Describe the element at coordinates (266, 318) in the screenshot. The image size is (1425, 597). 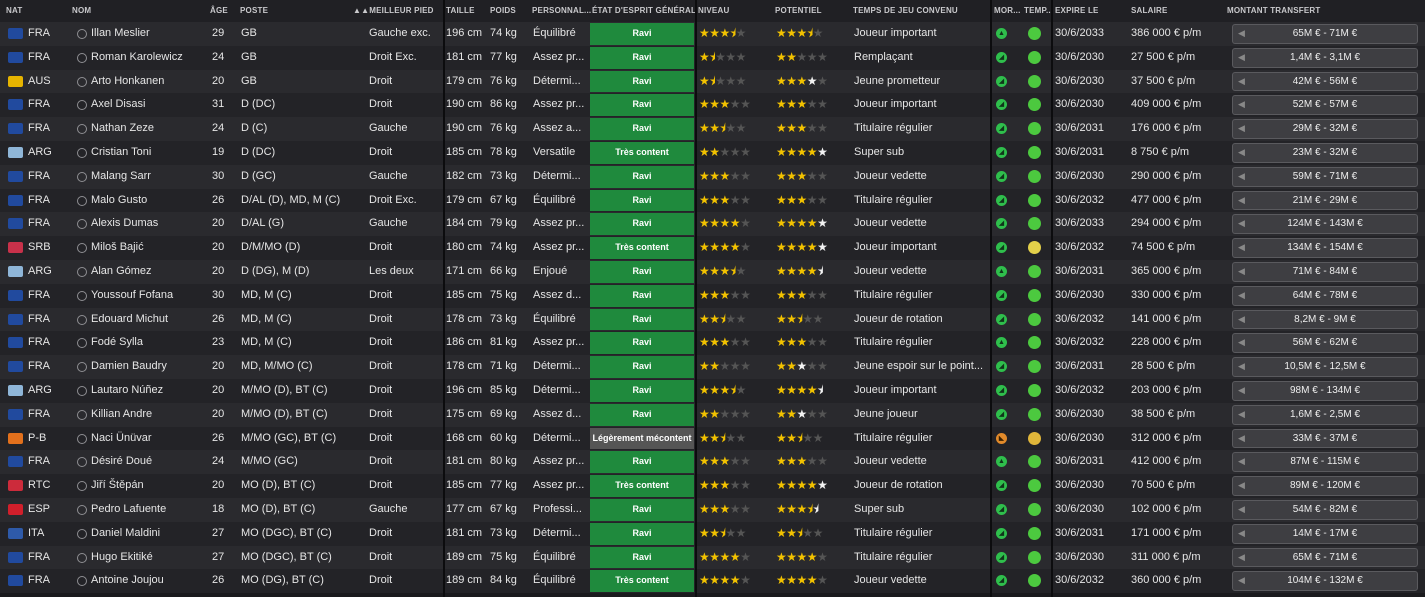
I see `player-position: MD, M (C)` at that location.